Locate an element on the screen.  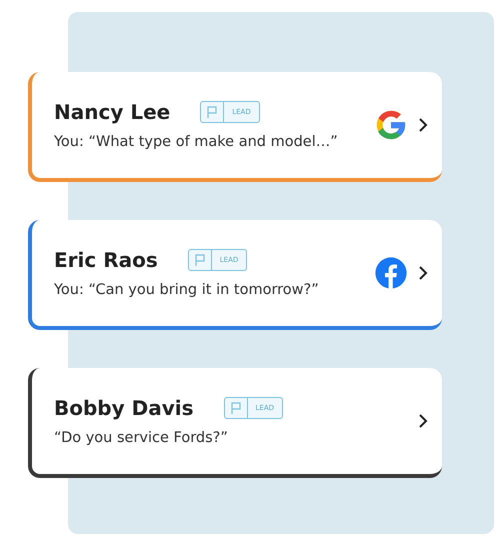
message-preview: You: “Can you bring it in tomorrow?” is located at coordinates (187, 290).